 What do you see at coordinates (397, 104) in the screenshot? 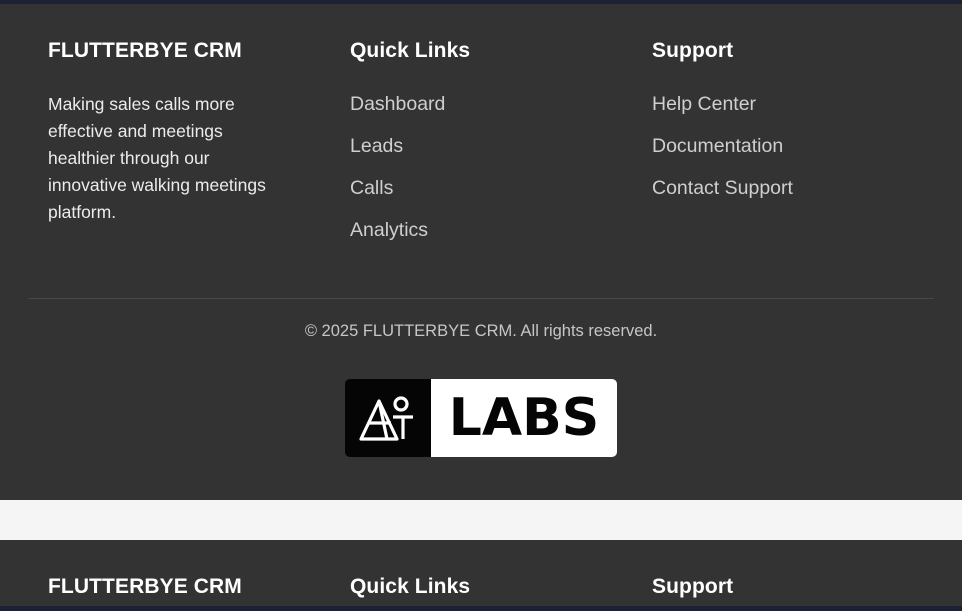
I see `footer-link-dashboard: Dashboard` at bounding box center [397, 104].